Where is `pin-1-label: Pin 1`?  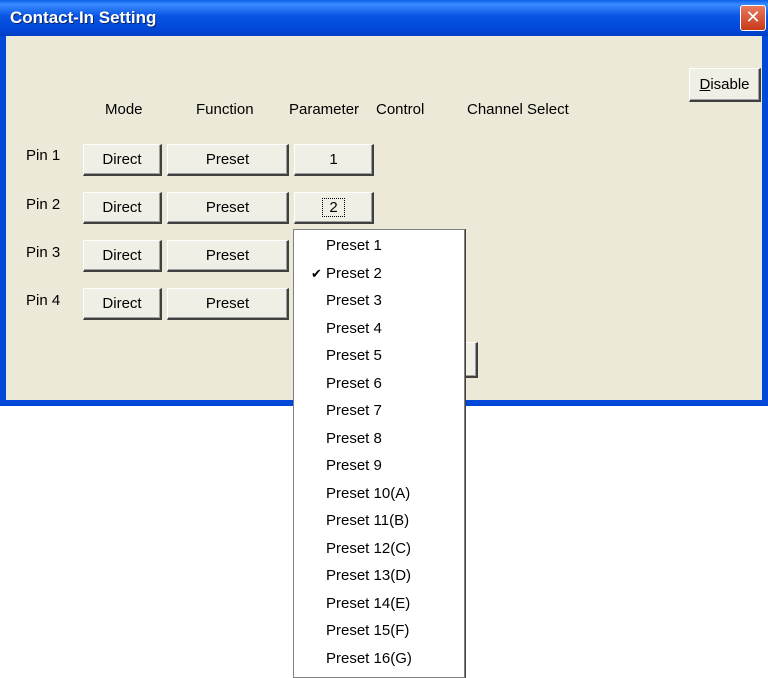 pin-1-label: Pin 1 is located at coordinates (43, 155).